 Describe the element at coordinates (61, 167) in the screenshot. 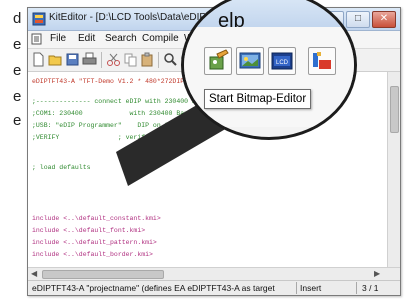

I see `code-line: ; load defaults` at that location.